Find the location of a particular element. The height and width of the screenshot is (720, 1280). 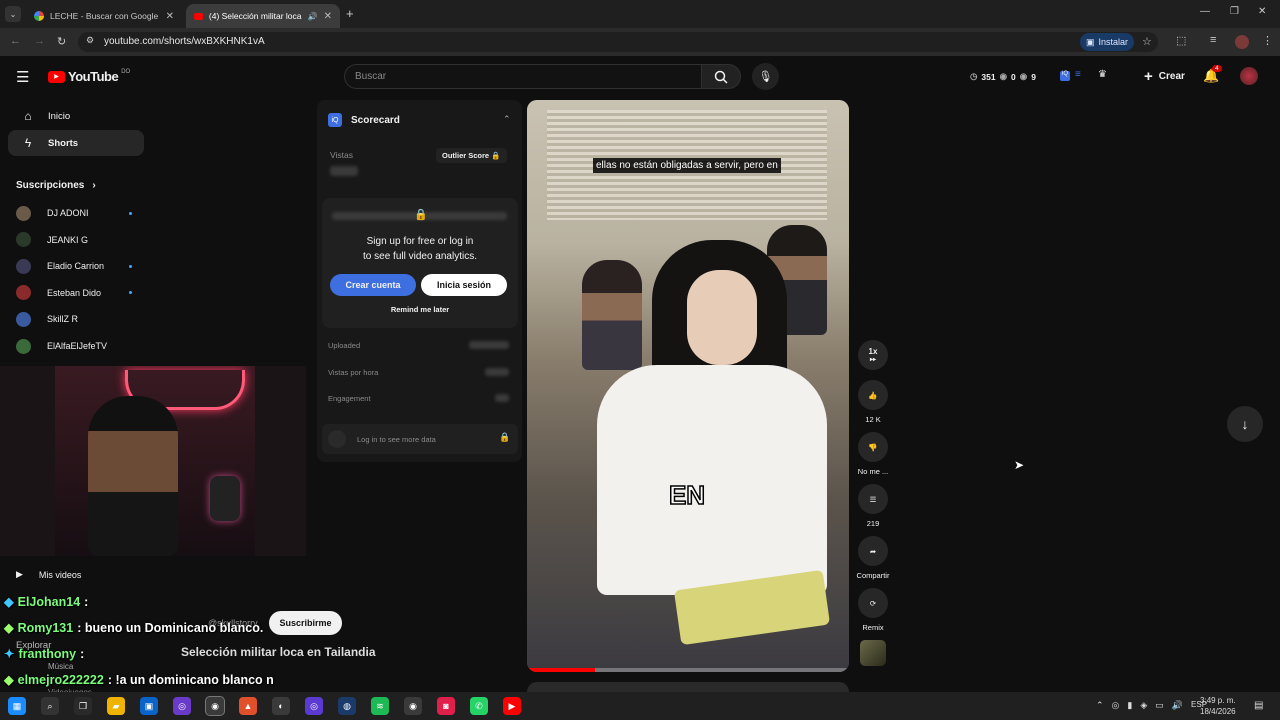

tray-icon: ◎ is located at coordinates (1116, 705).